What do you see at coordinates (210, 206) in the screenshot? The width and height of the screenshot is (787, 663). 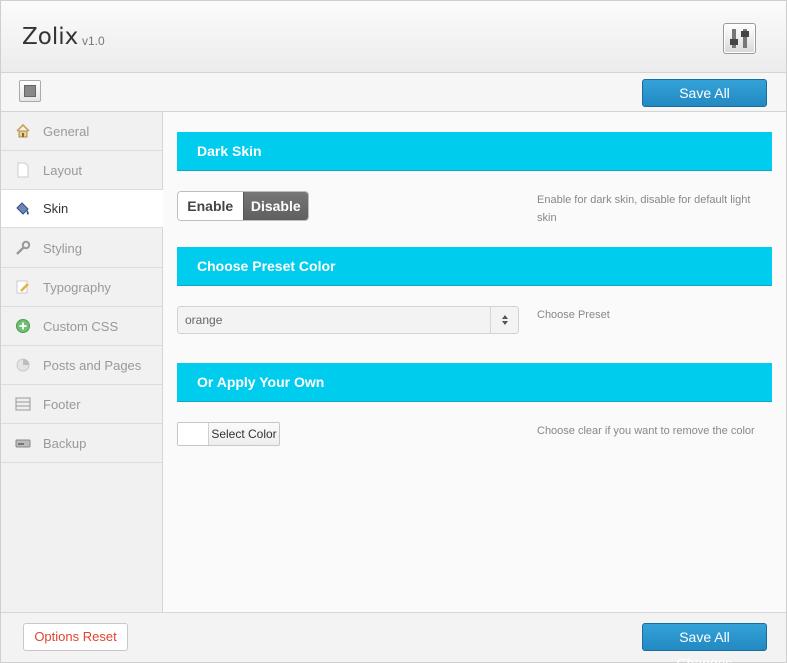 I see `enable-option: Enable` at bounding box center [210, 206].